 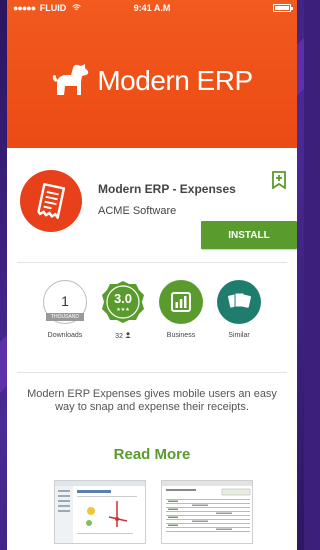 I want to click on brand-title: Modern ERP, so click(x=175, y=80).